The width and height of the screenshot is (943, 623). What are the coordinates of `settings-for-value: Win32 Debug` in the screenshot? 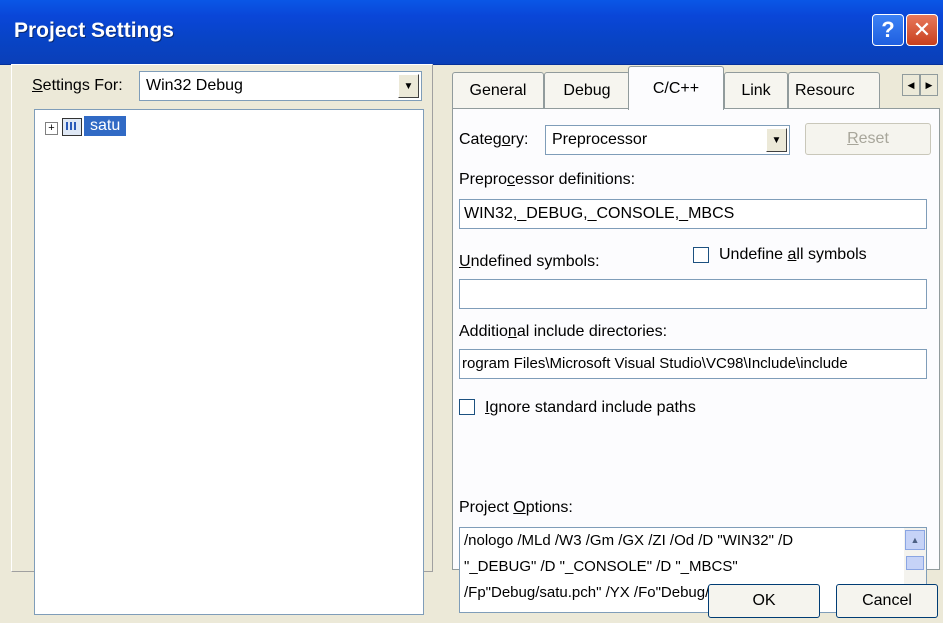 It's located at (194, 85).